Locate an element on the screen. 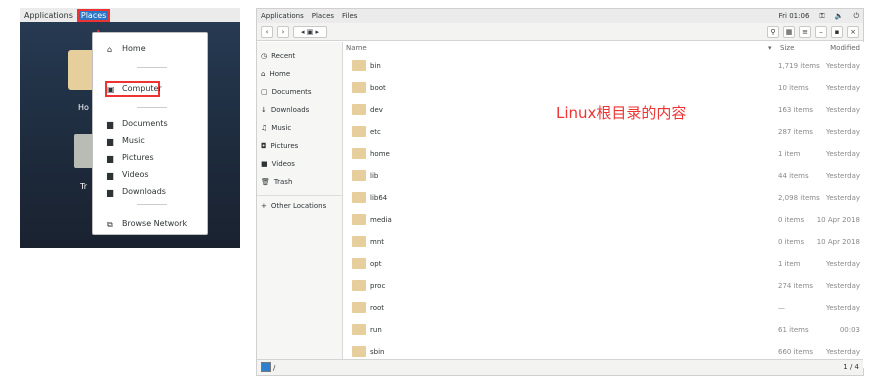 The height and width of the screenshot is (384, 878). menu-item-music: ▆ Music is located at coordinates (126, 141).